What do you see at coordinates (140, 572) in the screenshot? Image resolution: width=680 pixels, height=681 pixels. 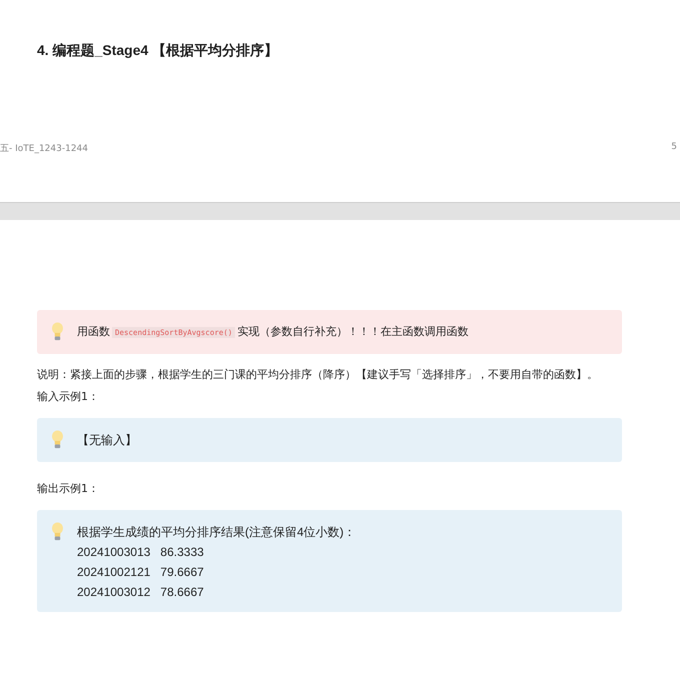 I see `callout-text: 20241002121 79.6667` at bounding box center [140, 572].